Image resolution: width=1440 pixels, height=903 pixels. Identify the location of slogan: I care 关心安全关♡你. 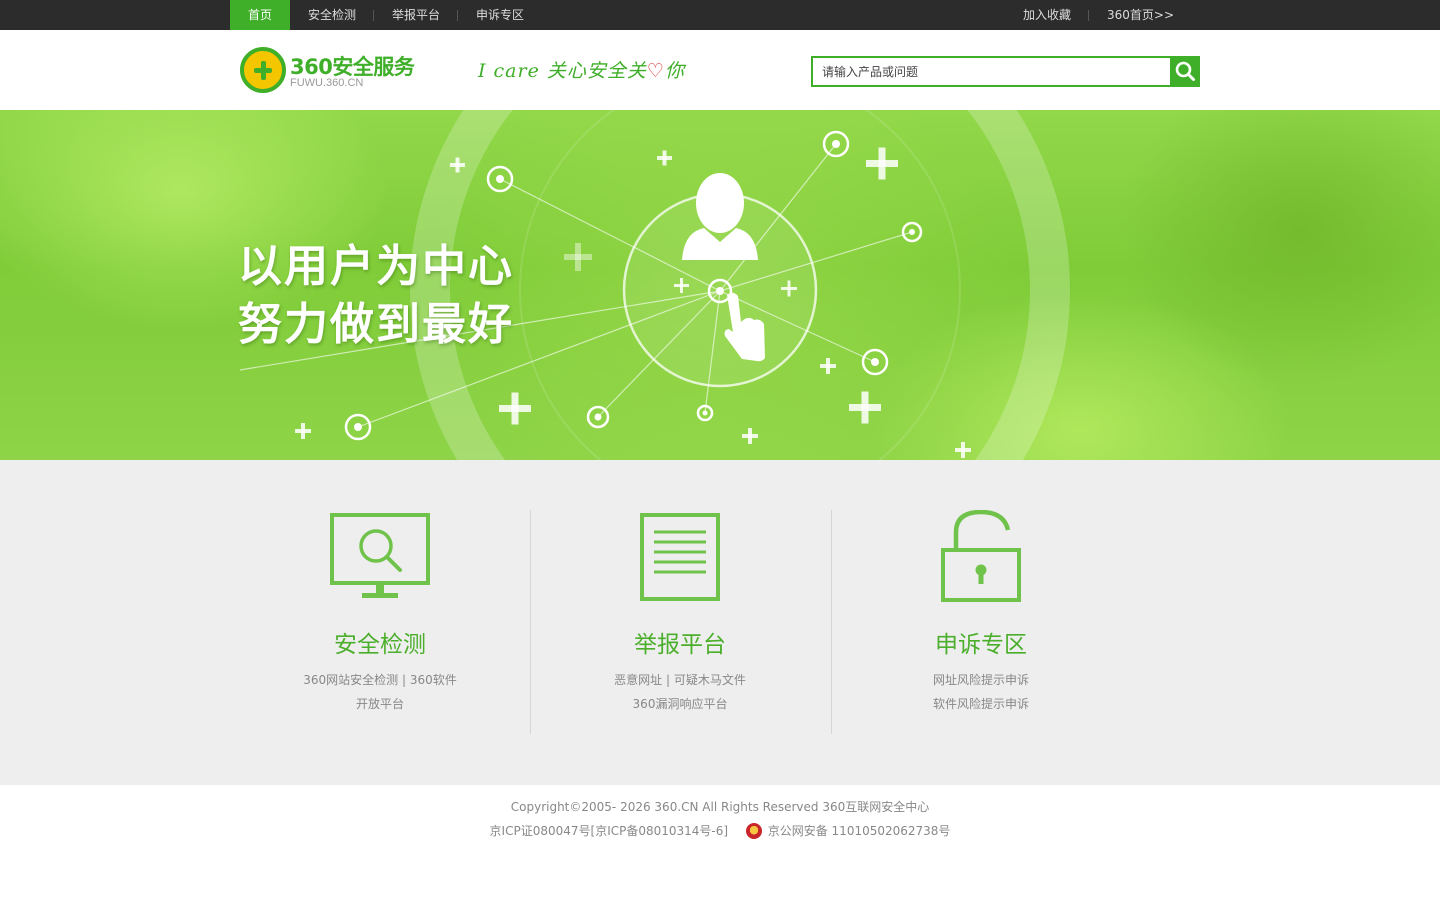
(581, 69).